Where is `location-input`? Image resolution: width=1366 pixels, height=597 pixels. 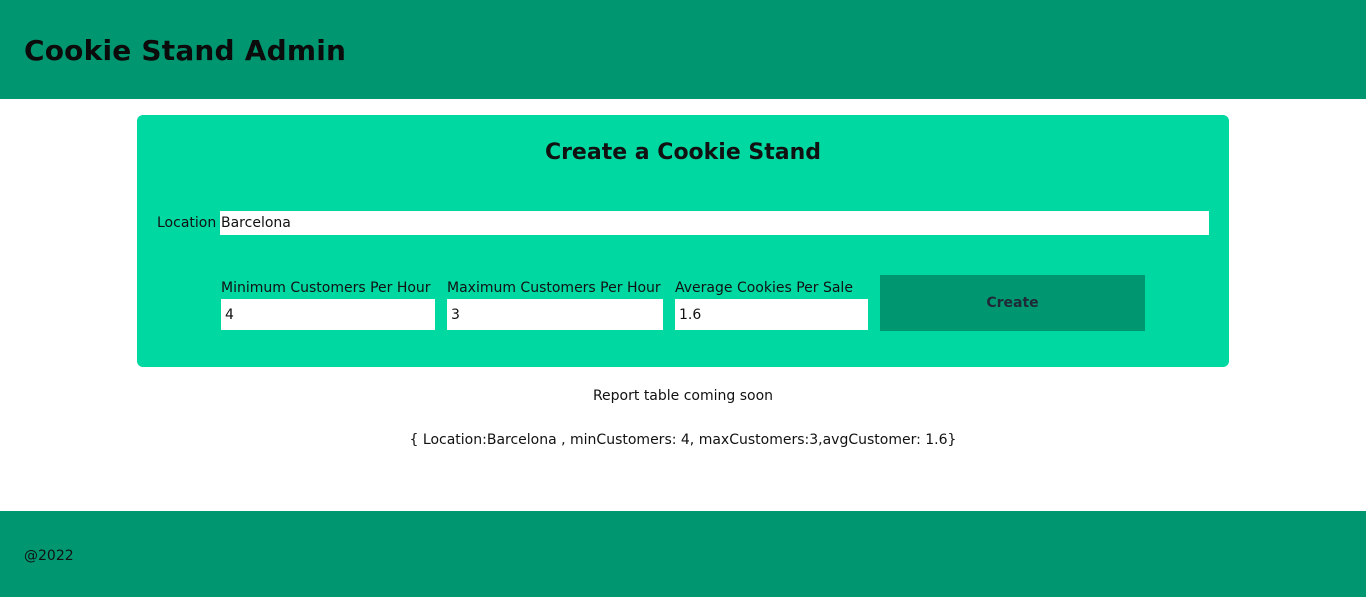 location-input is located at coordinates (714, 223).